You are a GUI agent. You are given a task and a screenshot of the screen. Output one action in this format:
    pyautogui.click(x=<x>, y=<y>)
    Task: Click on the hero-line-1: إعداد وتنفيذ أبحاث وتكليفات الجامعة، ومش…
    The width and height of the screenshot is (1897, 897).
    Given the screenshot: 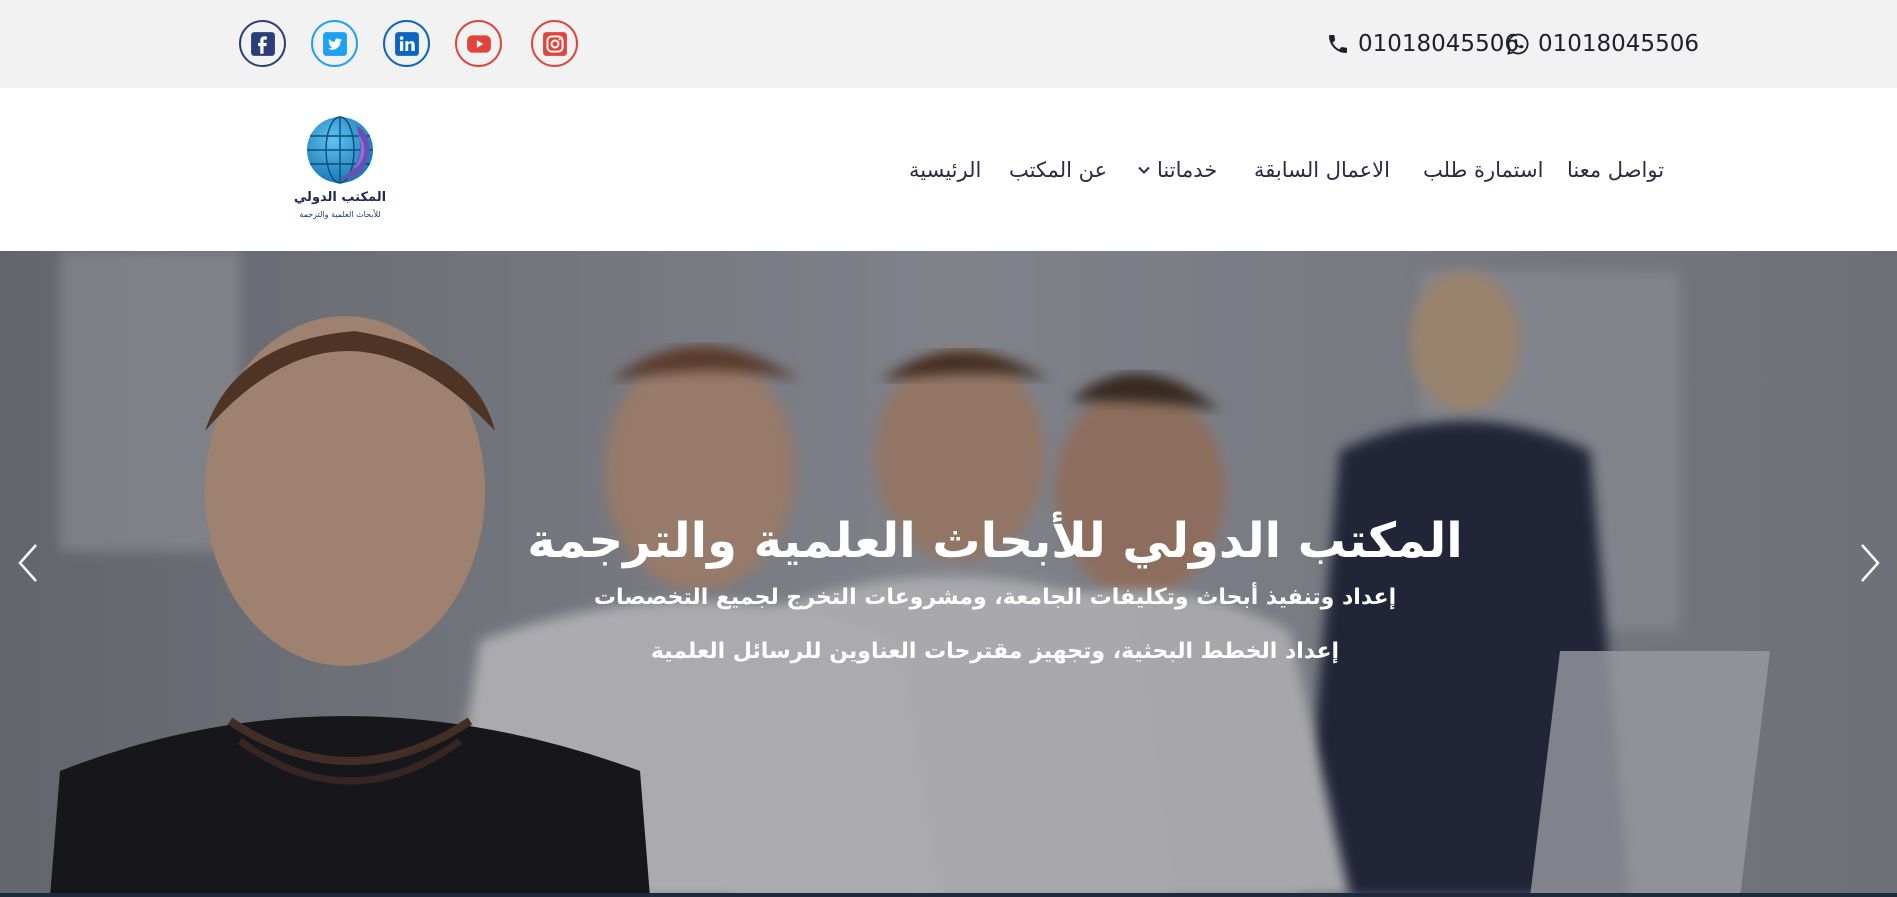 What is the action you would take?
    pyautogui.click(x=995, y=597)
    